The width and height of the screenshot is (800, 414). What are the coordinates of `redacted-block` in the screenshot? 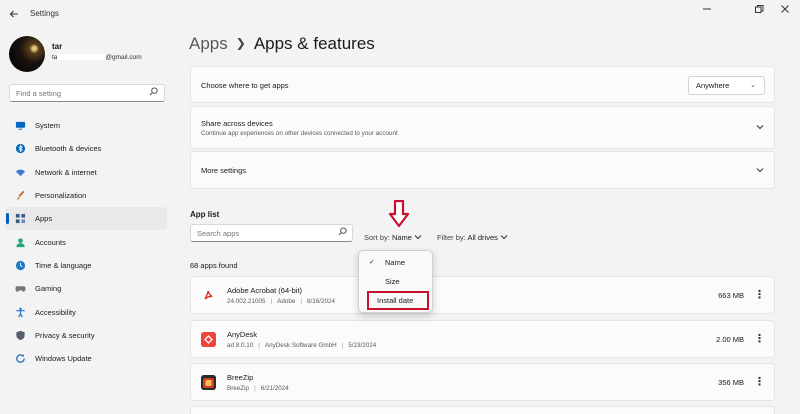 It's located at (81, 57).